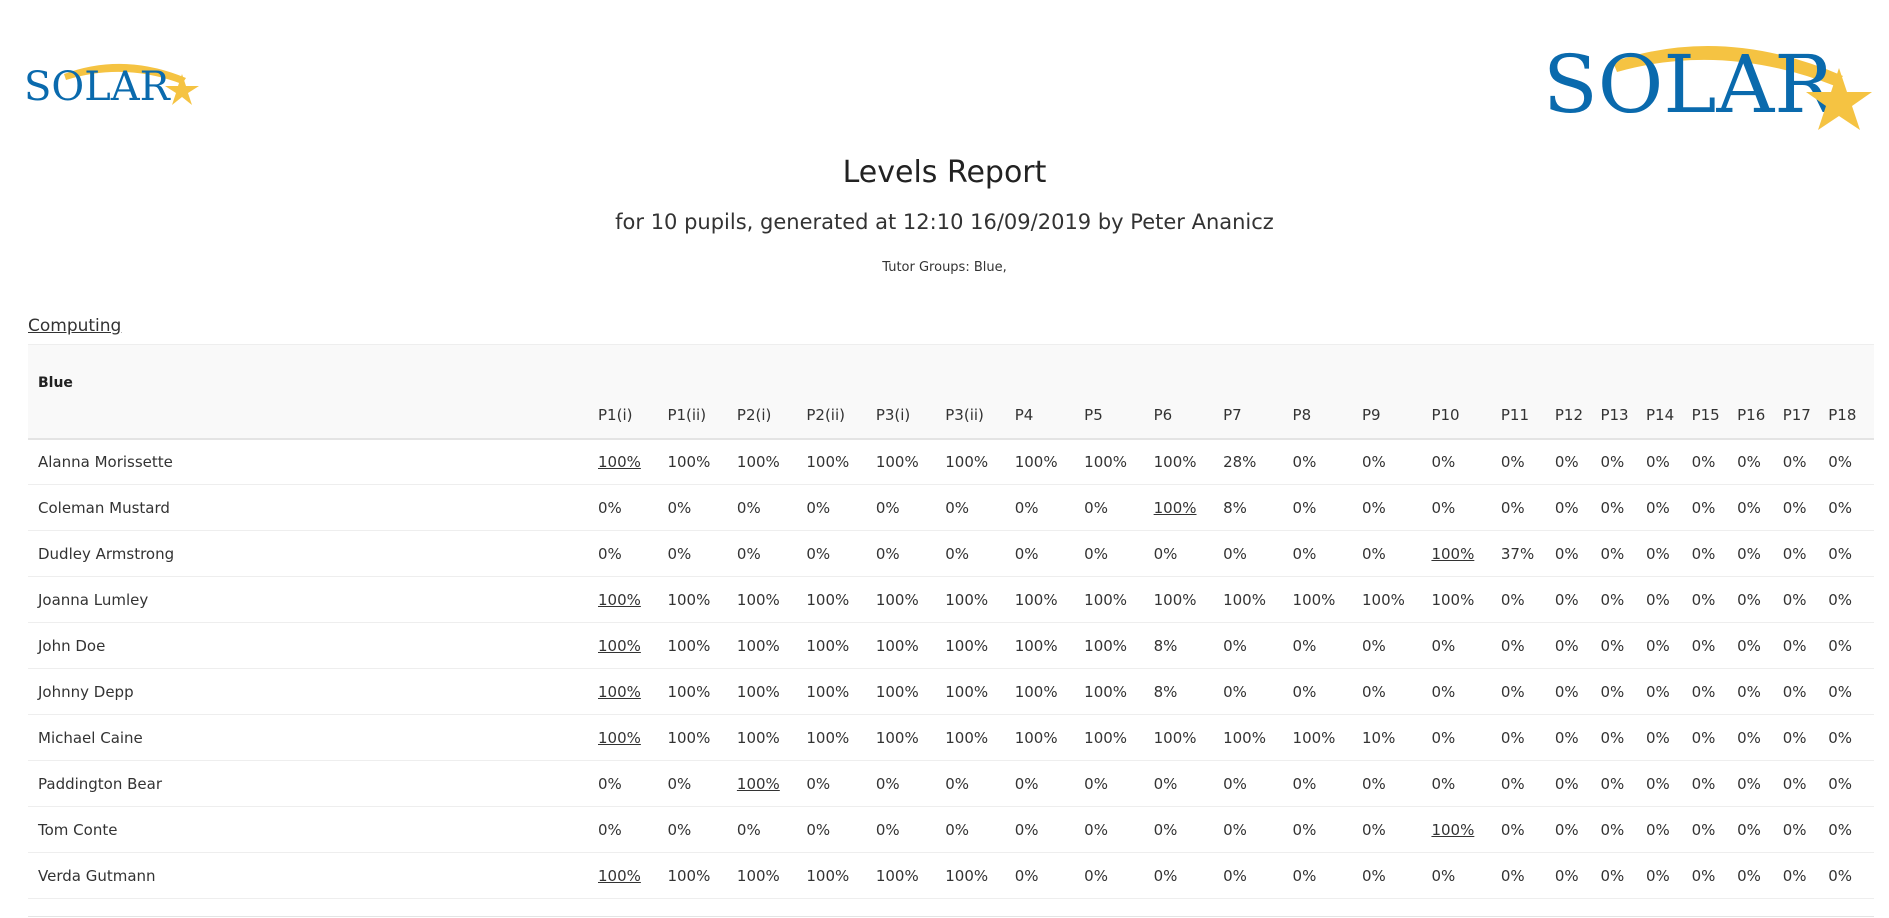 Image resolution: width=1889 pixels, height=918 pixels. Describe the element at coordinates (1165, 691) in the screenshot. I see `level-value: 8%` at that location.